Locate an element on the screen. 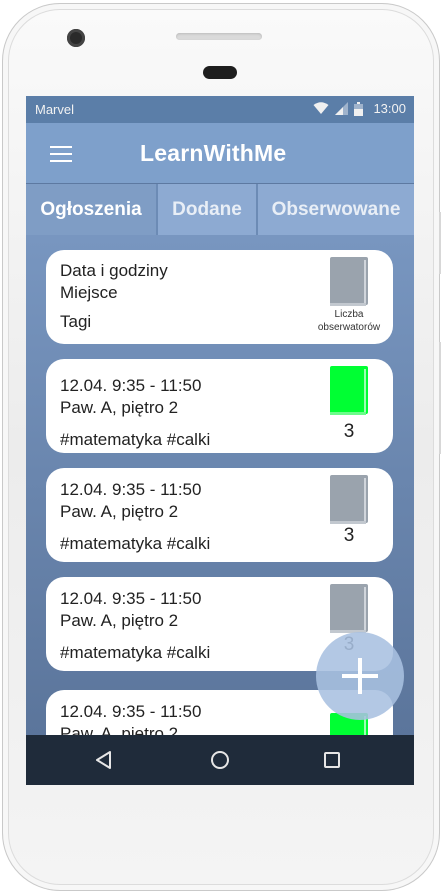 This screenshot has height=894, width=441. header-place-label: Miejsce is located at coordinates (89, 292).